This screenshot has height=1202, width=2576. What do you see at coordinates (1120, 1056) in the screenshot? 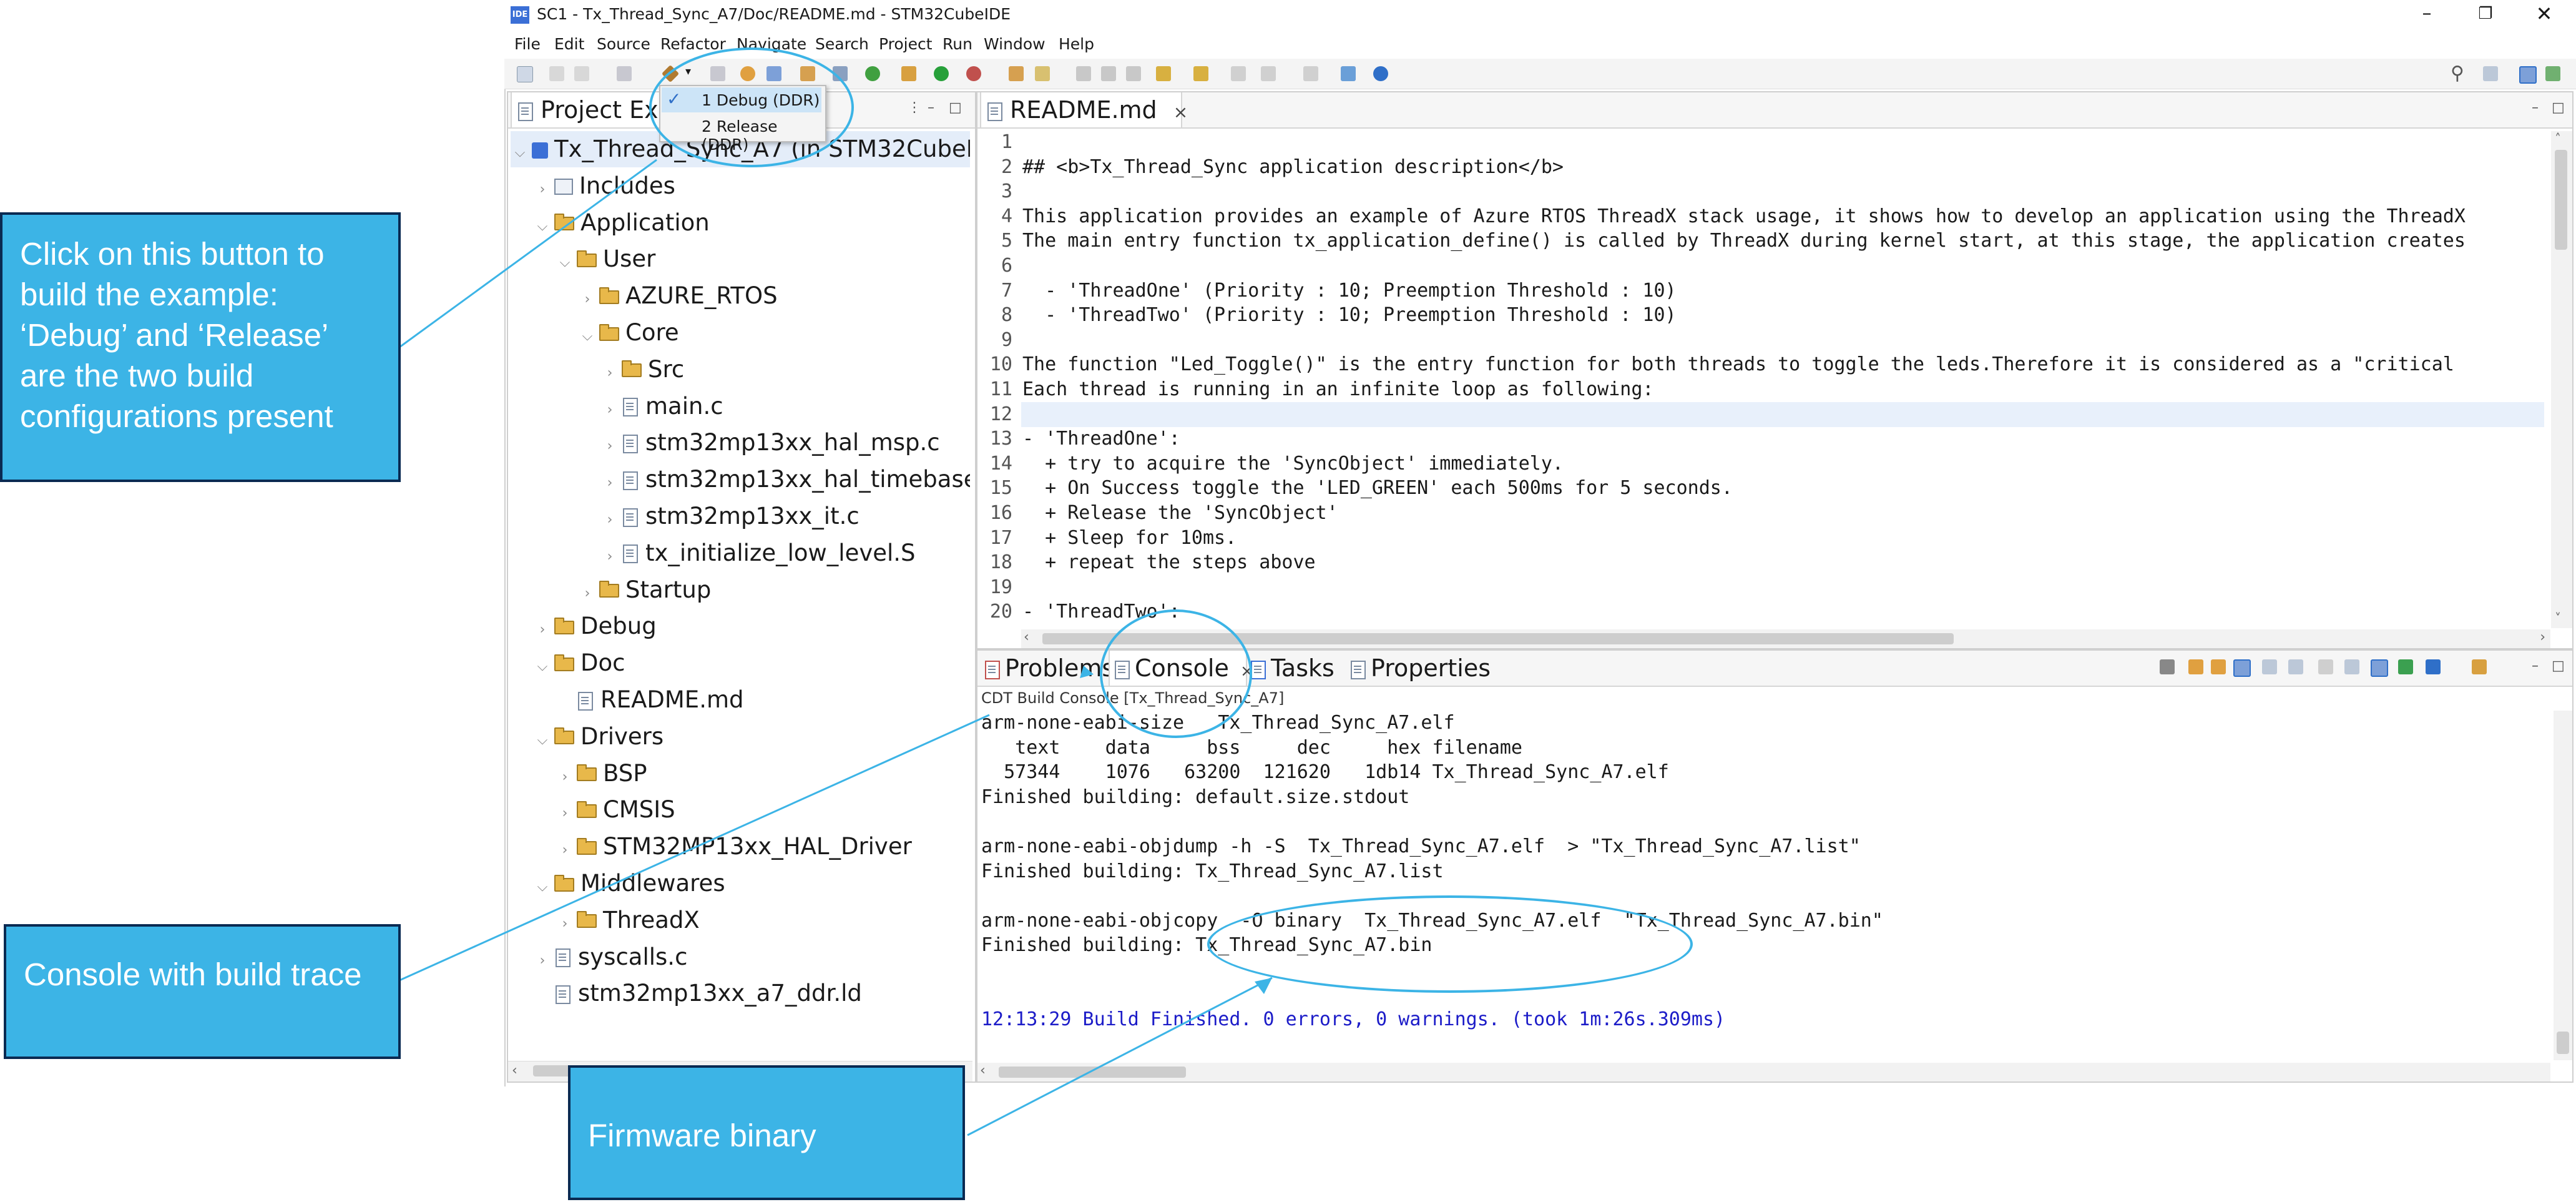
I see `firmware-callout-line` at bounding box center [1120, 1056].